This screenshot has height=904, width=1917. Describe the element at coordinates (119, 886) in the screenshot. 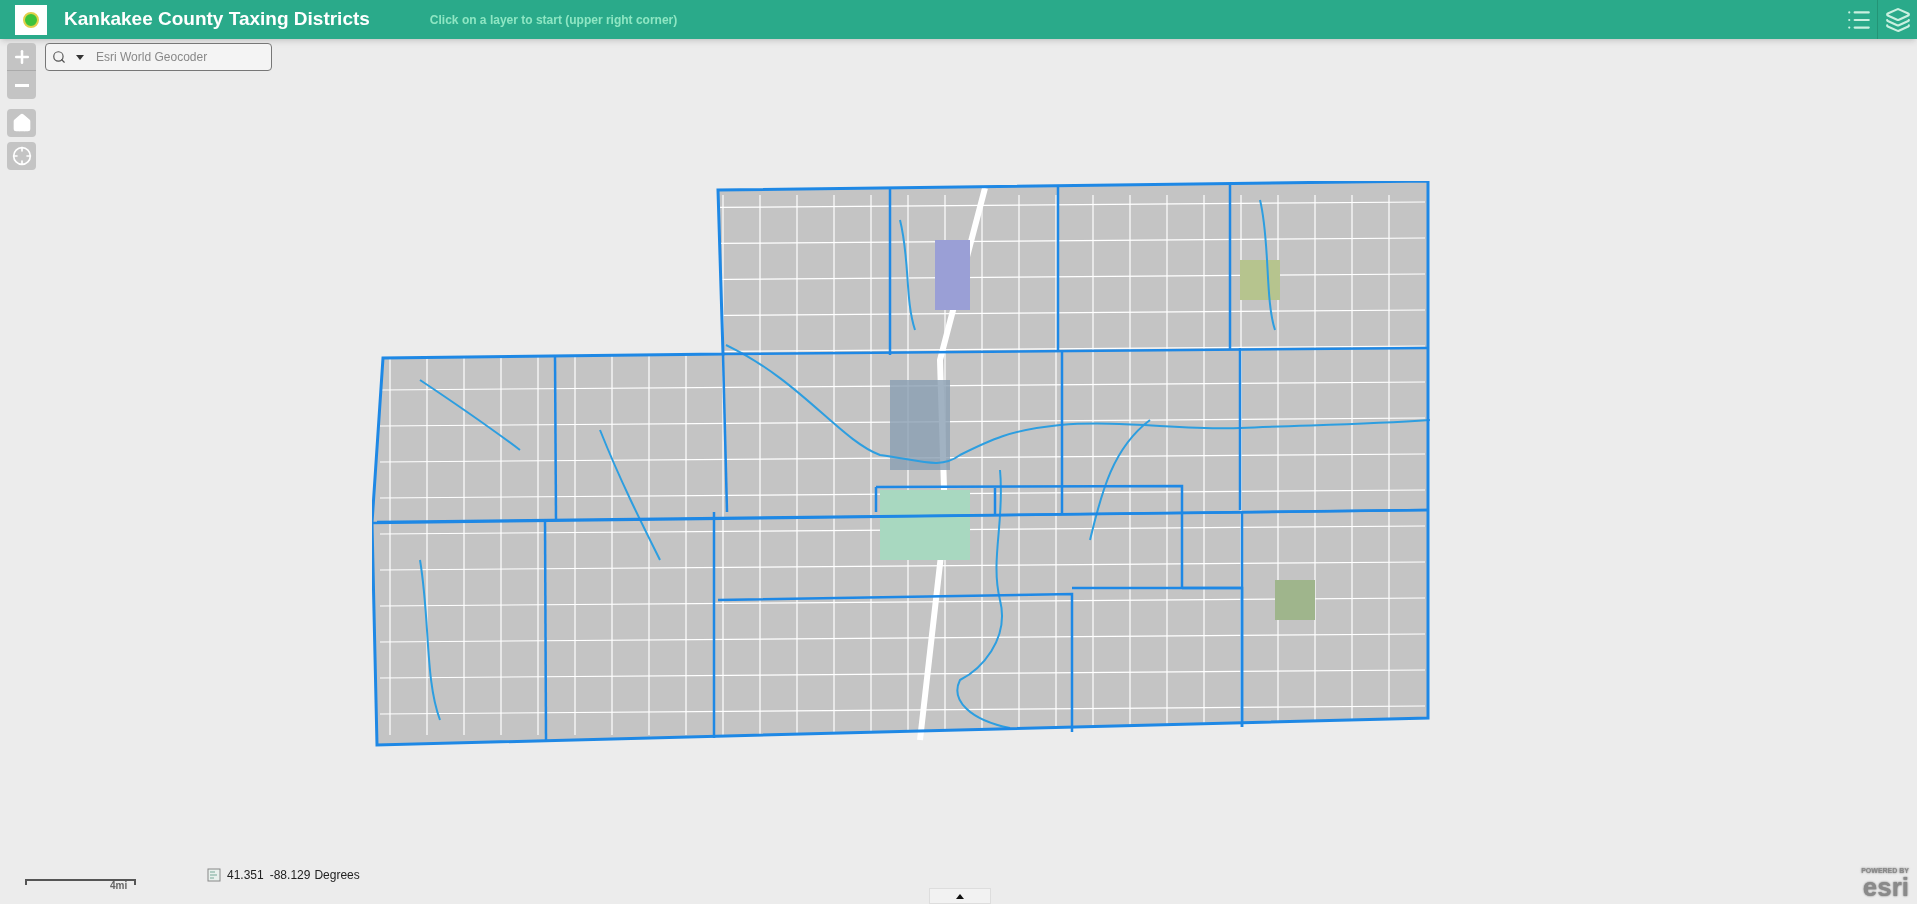

I see `scale-label: 4mi` at that location.